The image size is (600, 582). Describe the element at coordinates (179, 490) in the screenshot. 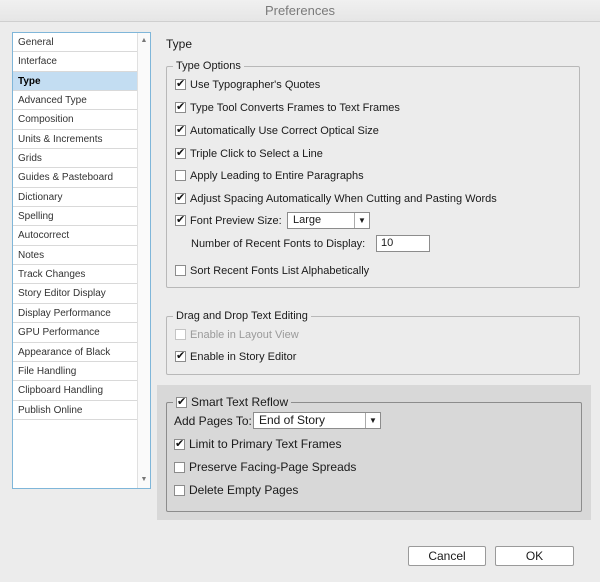

I see `checkbox-delete-empty-pages` at that location.